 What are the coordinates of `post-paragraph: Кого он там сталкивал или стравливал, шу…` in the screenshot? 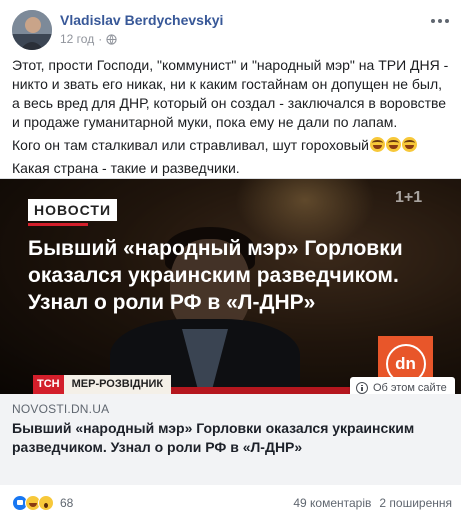 It's located at (232, 145).